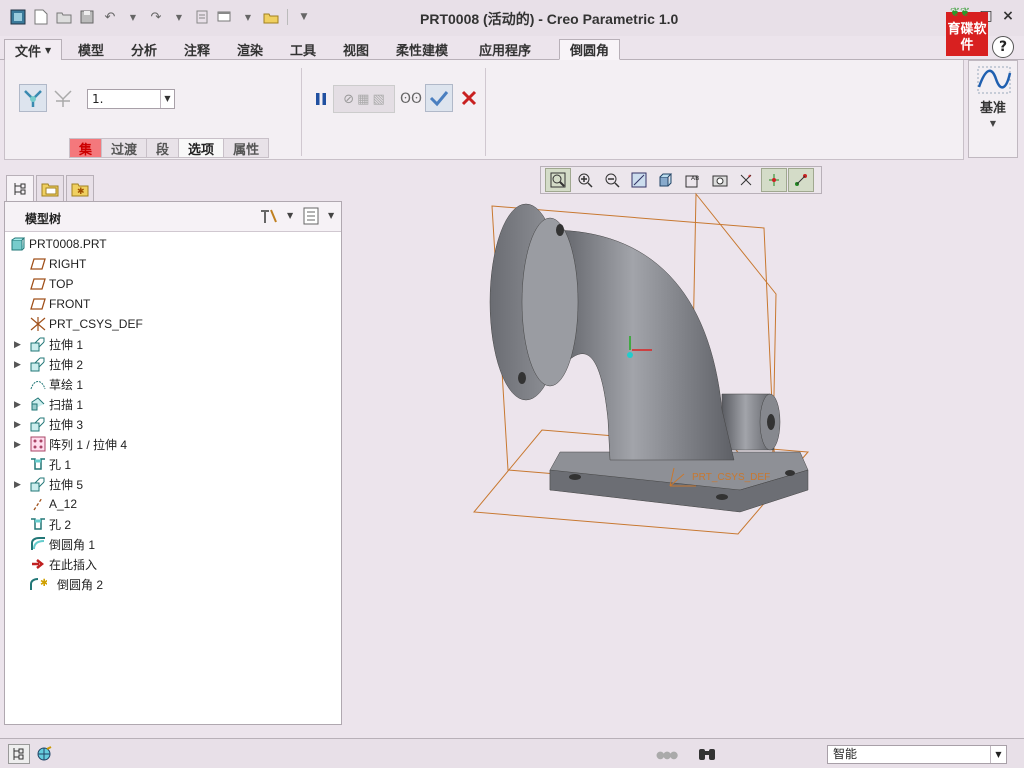 The width and height of the screenshot is (1024, 768). Describe the element at coordinates (173, 464) in the screenshot. I see `tree-item: 孔 1` at that location.